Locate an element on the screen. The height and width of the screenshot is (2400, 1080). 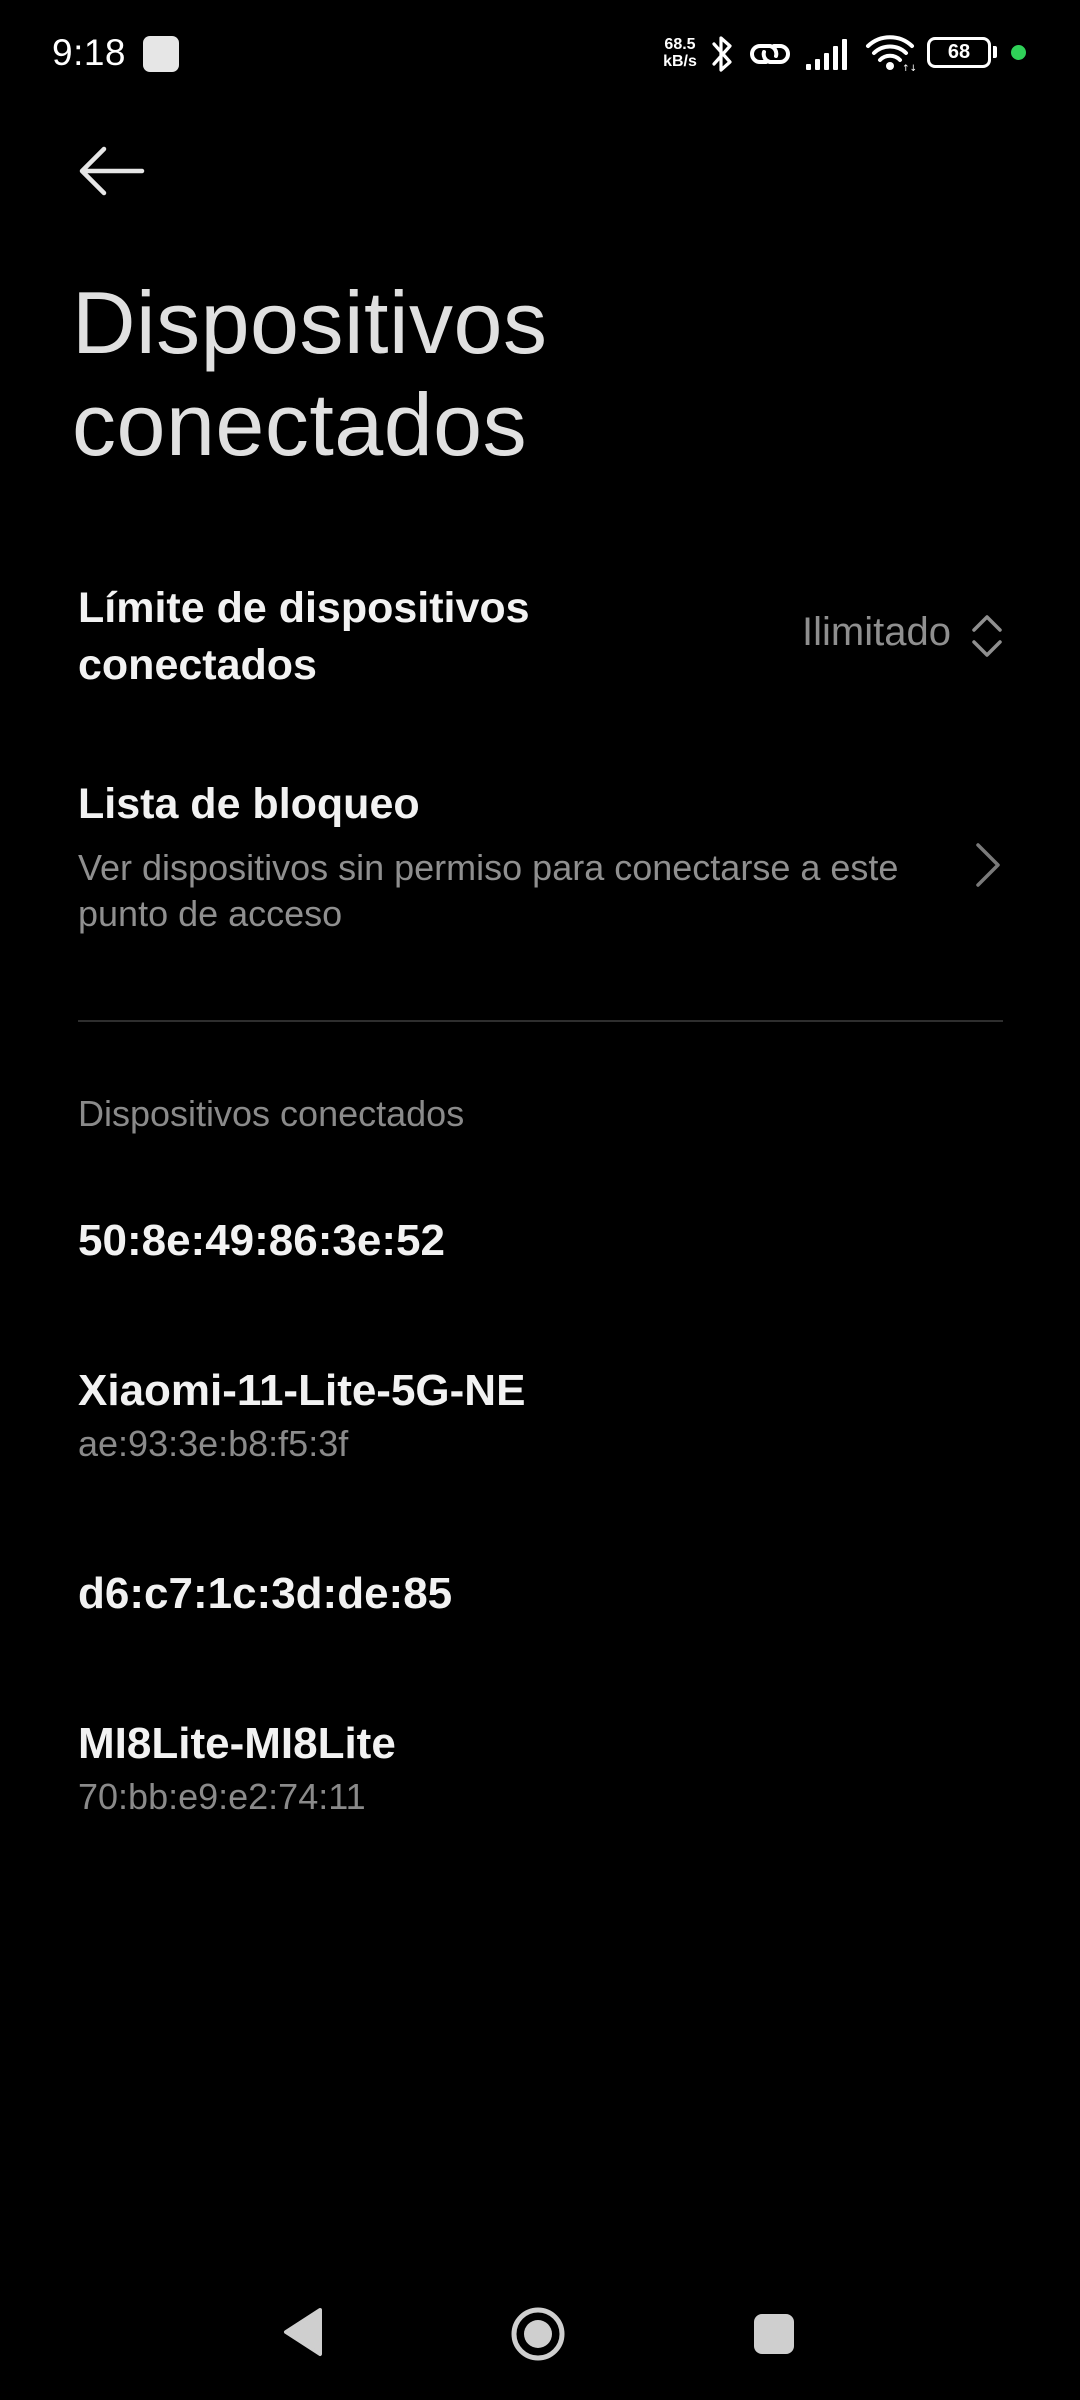
nav-back-icon is located at coordinates (303, 2332).